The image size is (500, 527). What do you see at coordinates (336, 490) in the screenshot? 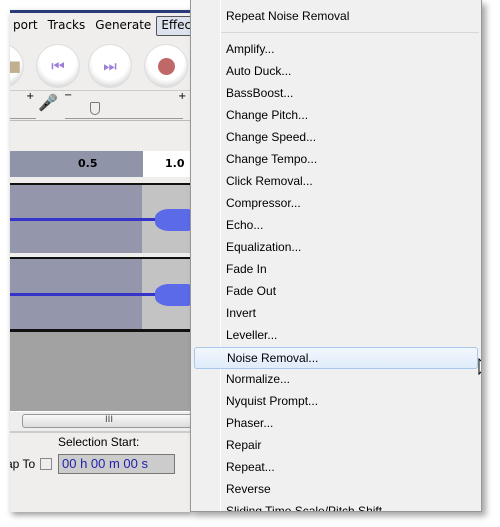
I see `menu-item-reverse: Reverse` at bounding box center [336, 490].